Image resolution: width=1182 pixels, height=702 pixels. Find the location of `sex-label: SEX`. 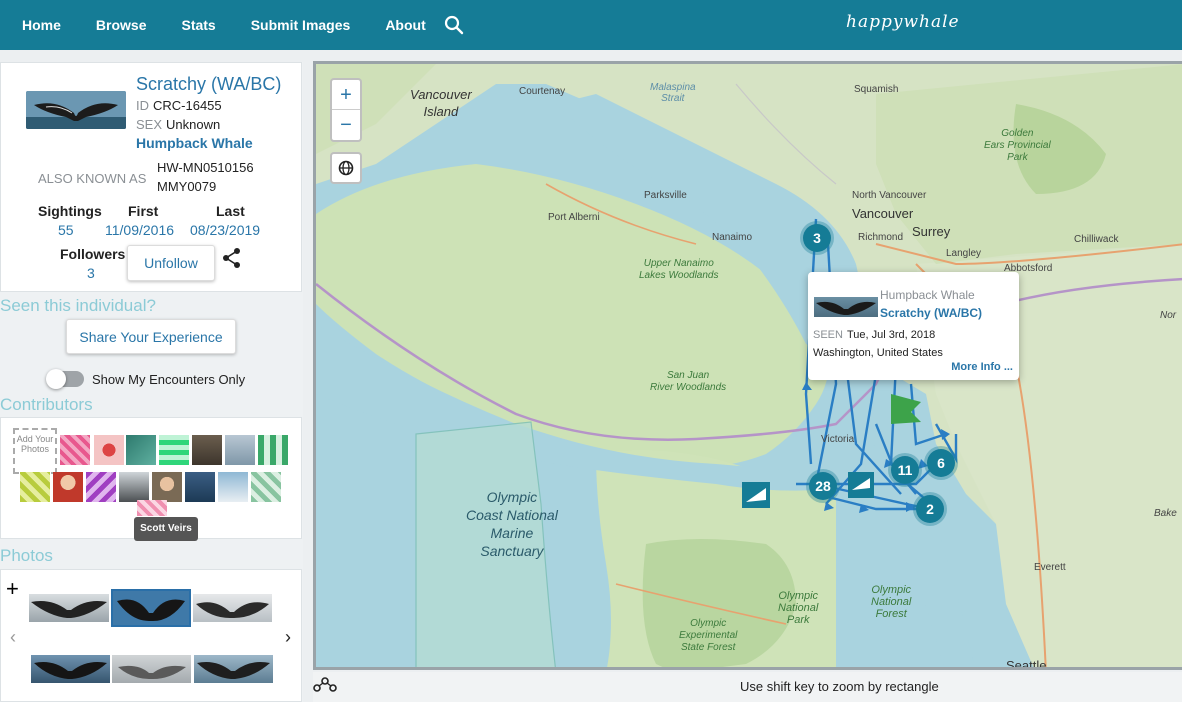

sex-label: SEX is located at coordinates (149, 124).